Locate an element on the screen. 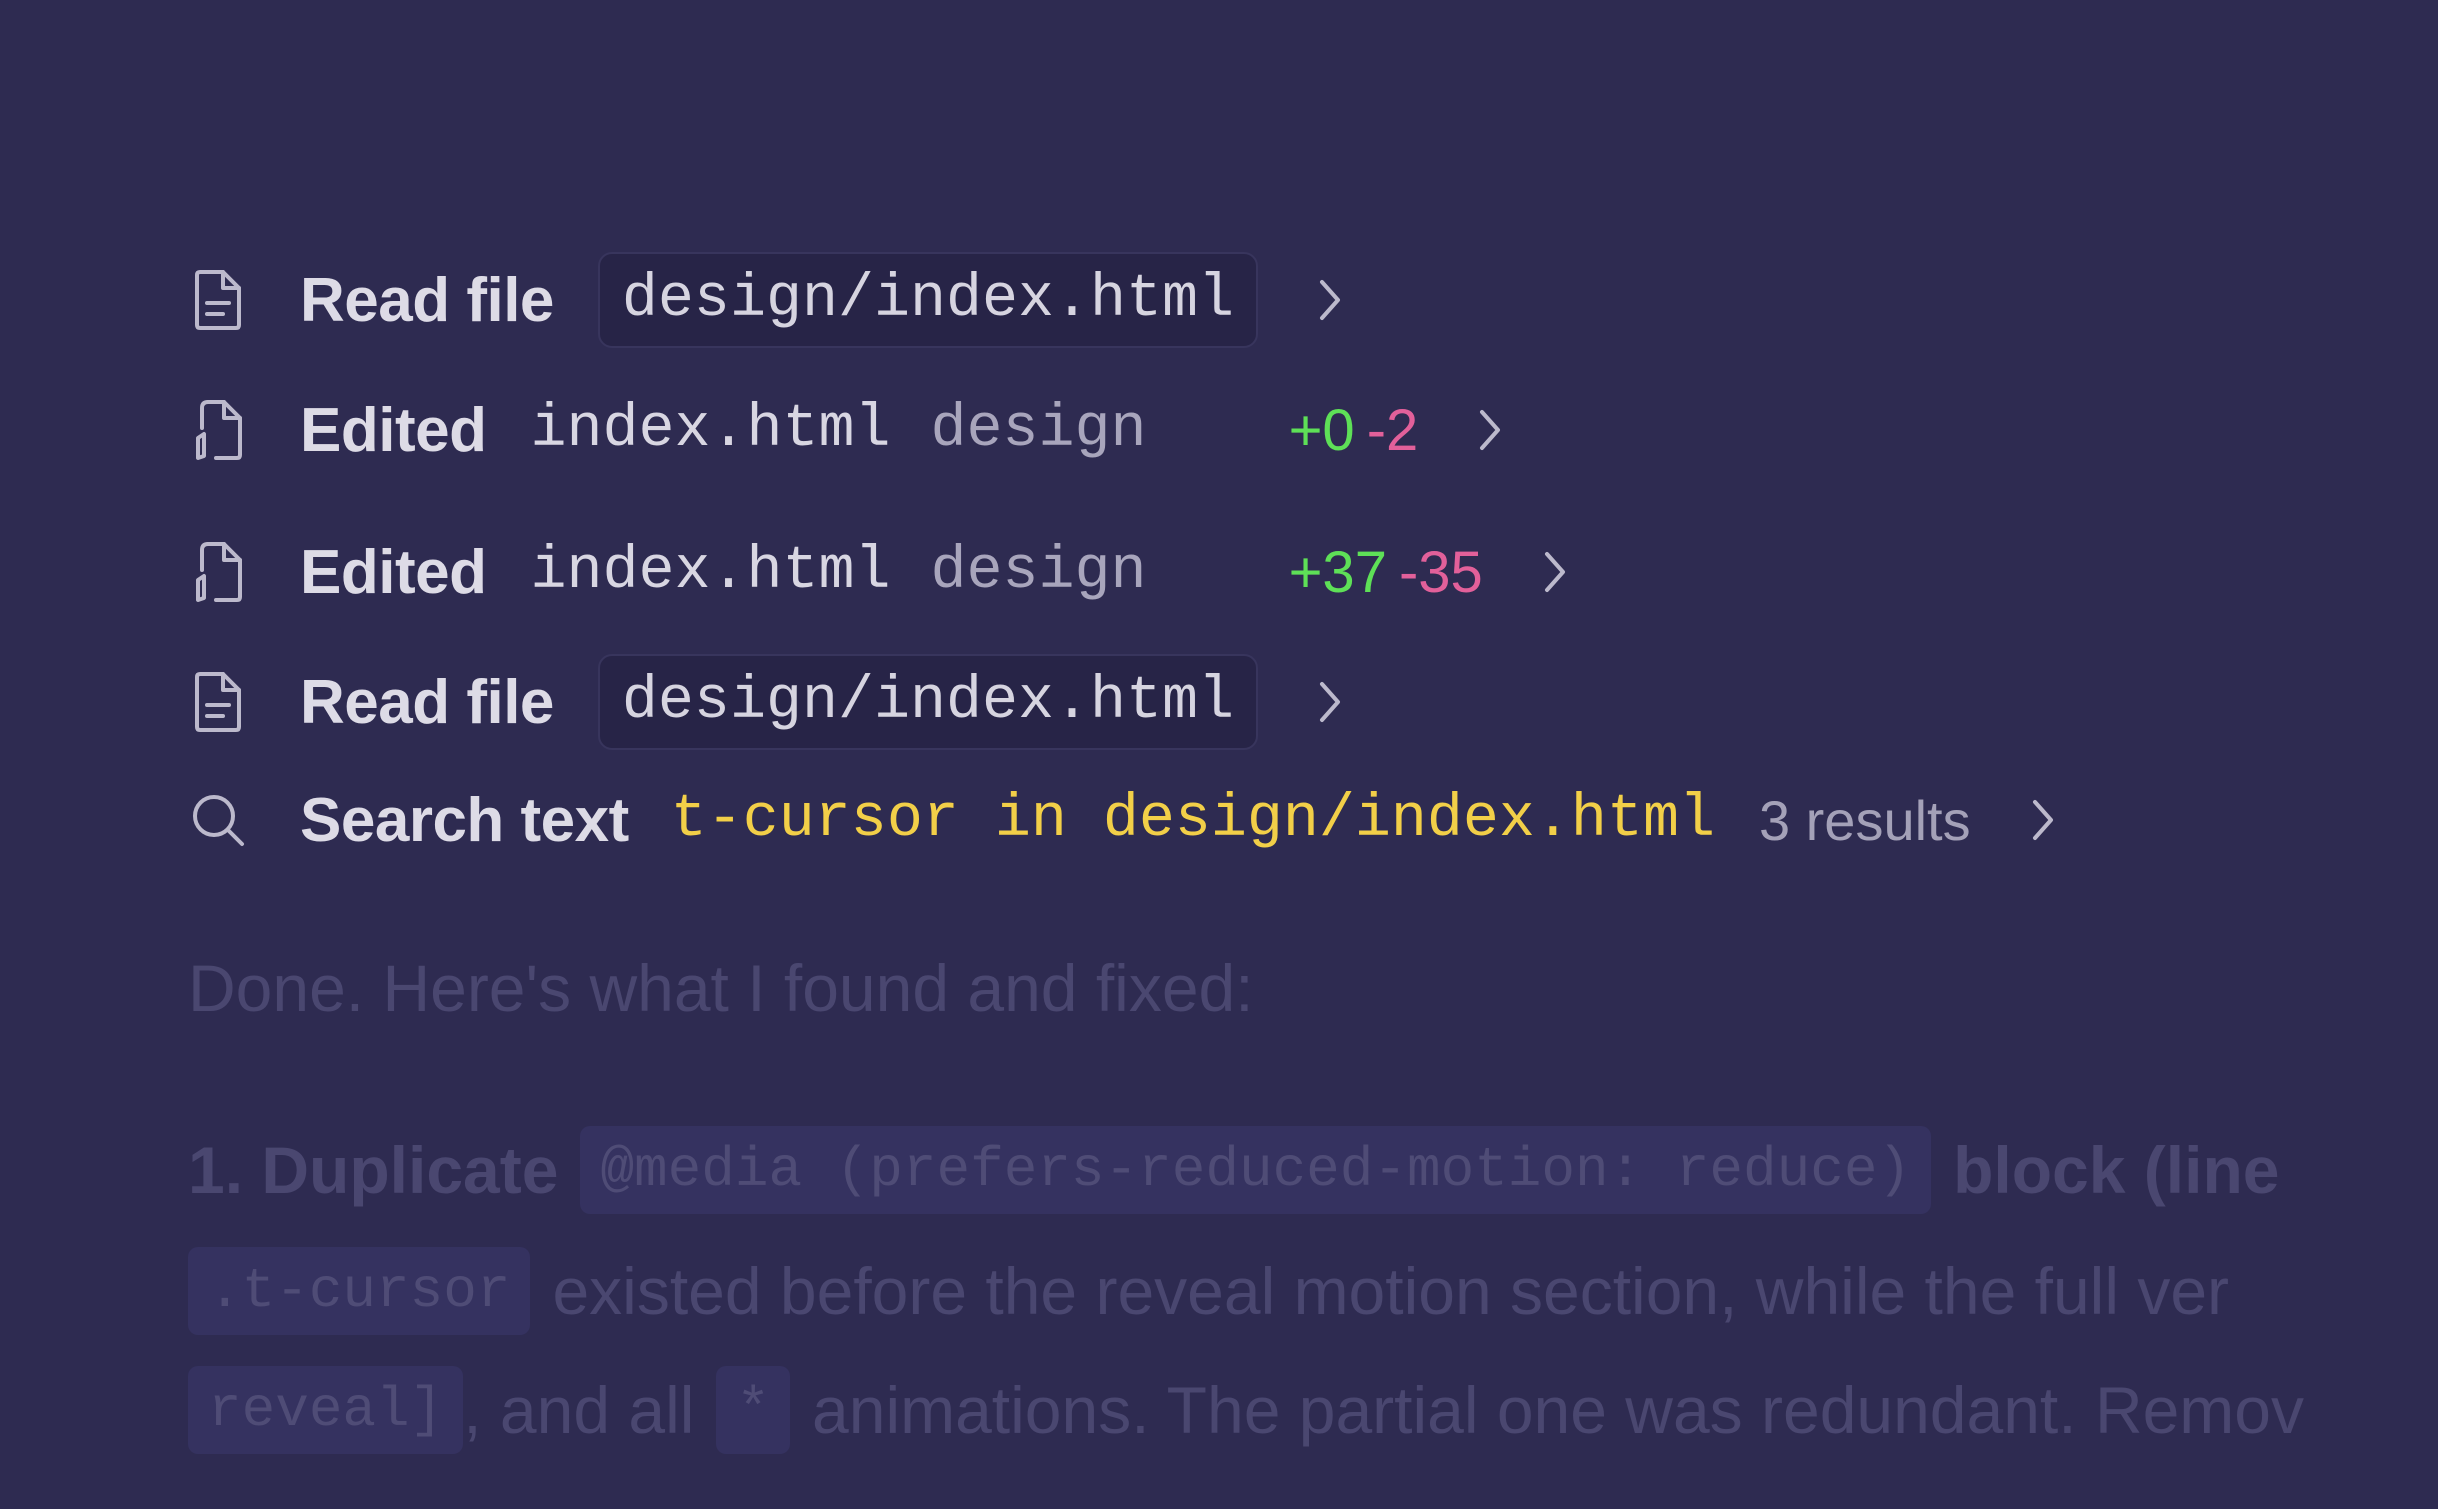 The width and height of the screenshot is (2438, 1509). step-edited-2: Edited index.html design +37 -35 is located at coordinates (878, 572).